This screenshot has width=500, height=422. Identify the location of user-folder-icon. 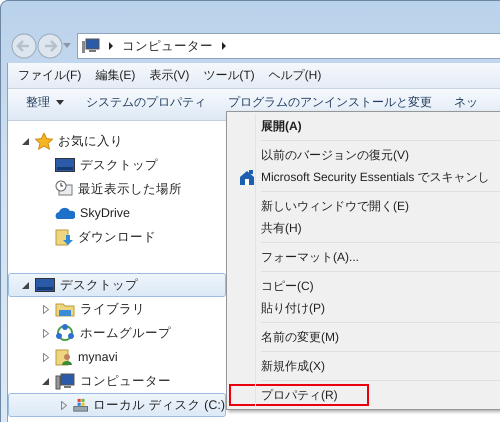
(64, 357).